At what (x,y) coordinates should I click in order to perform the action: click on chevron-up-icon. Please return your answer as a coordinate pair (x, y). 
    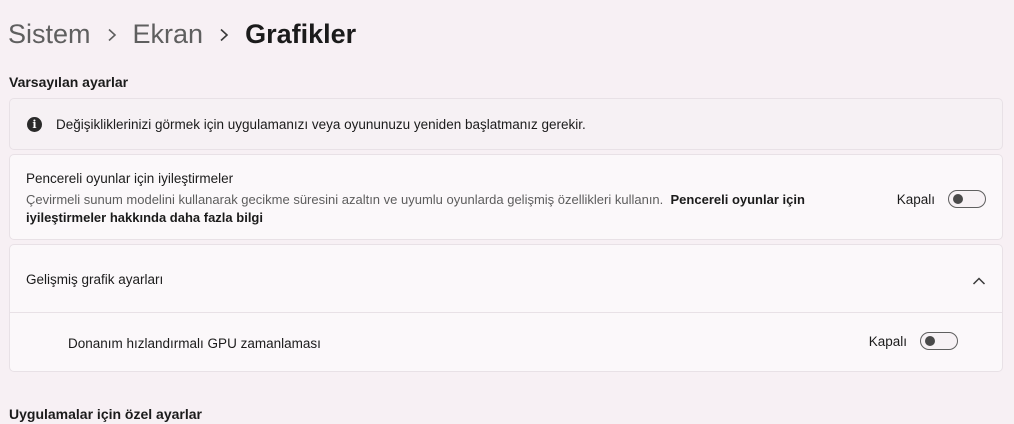
    Looking at the image, I should click on (979, 282).